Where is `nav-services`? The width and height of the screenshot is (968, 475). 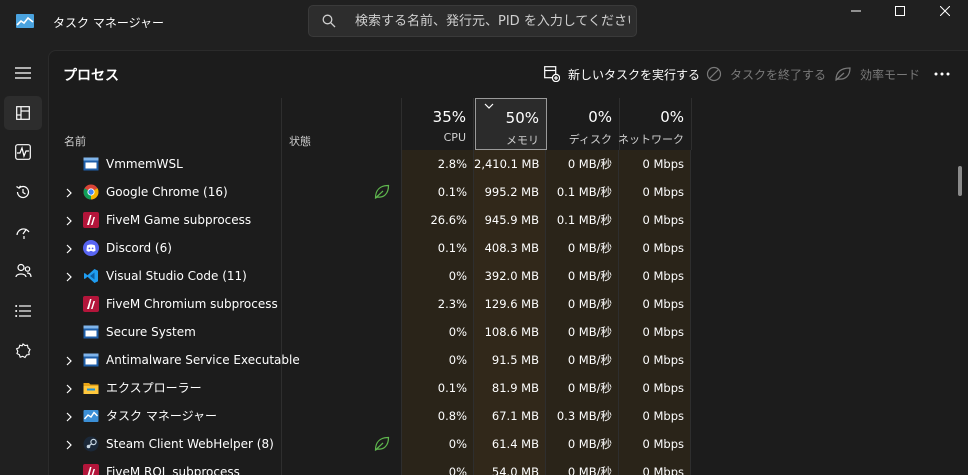
nav-services is located at coordinates (23, 351).